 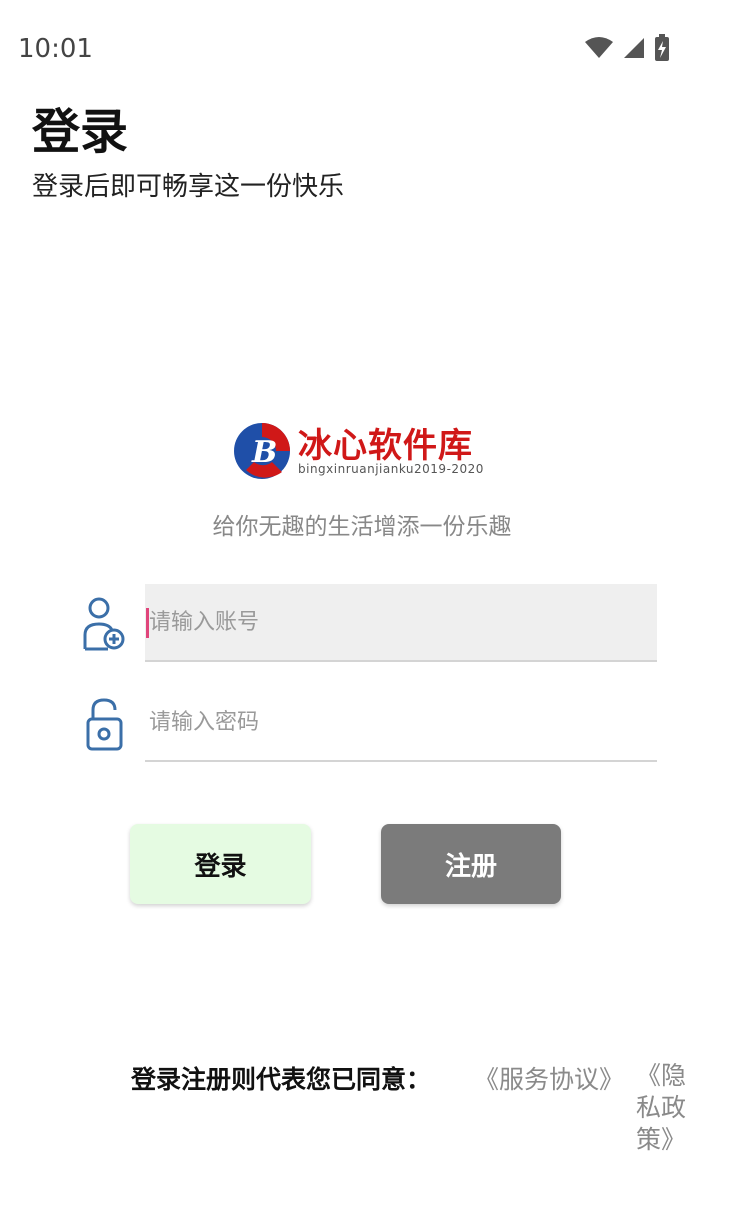 I want to click on unlock-icon, so click(x=105, y=727).